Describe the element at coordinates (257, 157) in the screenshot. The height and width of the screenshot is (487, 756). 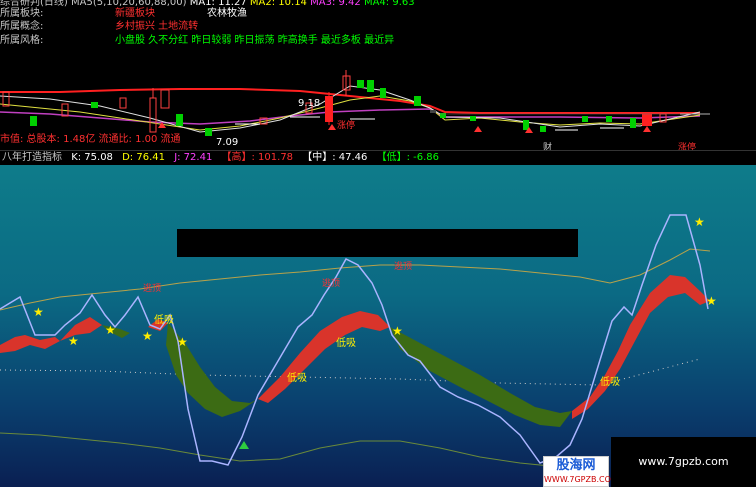
I see `gao-value: 【高】: 101.78` at that location.